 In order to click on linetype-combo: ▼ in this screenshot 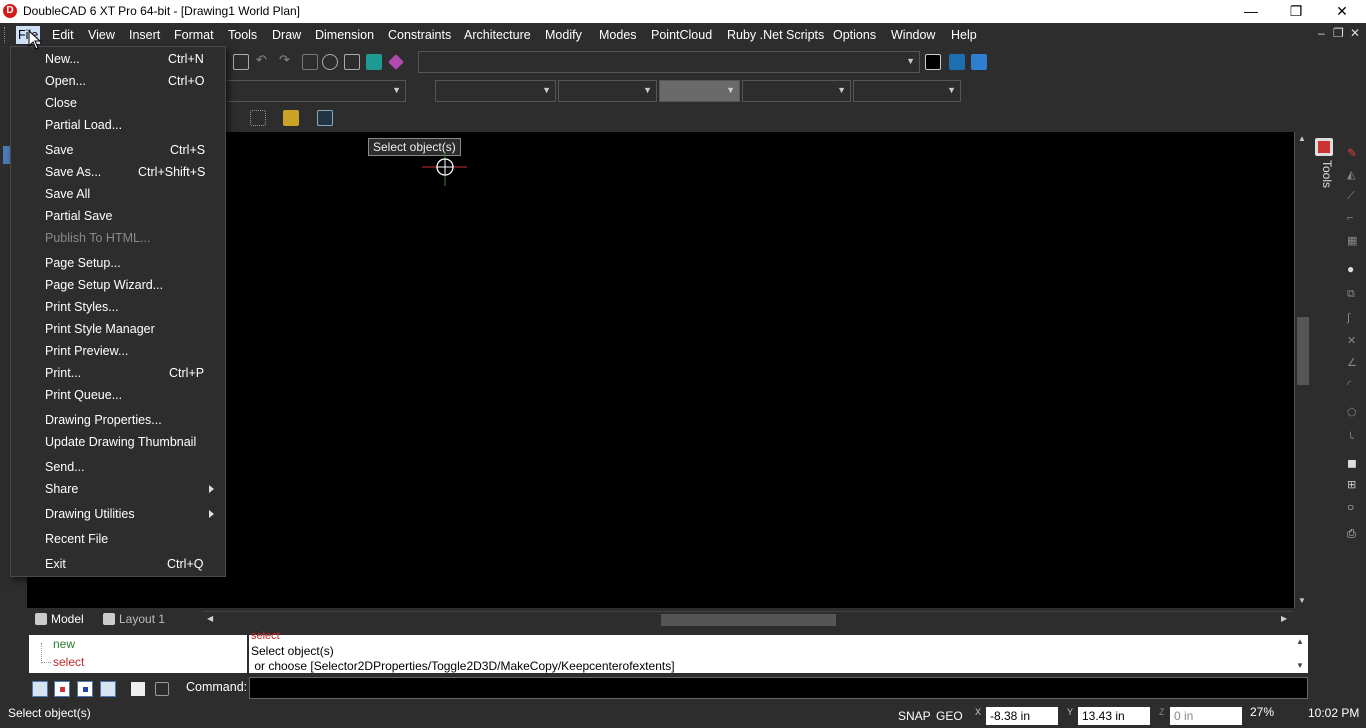, I will do `click(607, 91)`.